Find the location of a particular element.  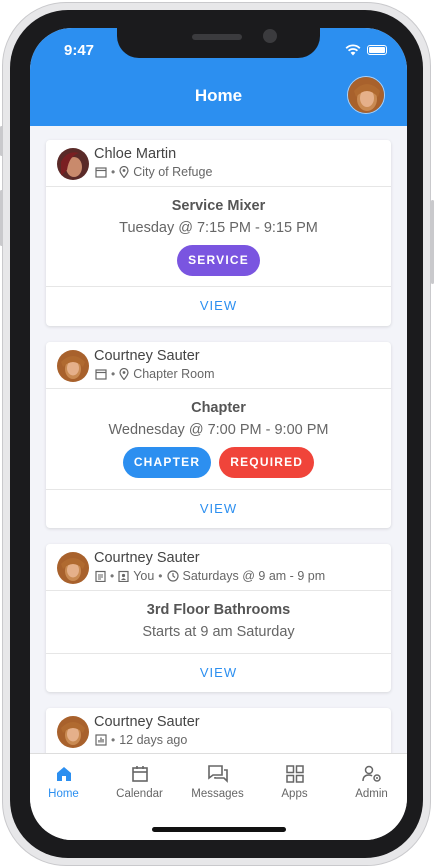

task-start: Starts at 9 am Saturday is located at coordinates (218, 632).